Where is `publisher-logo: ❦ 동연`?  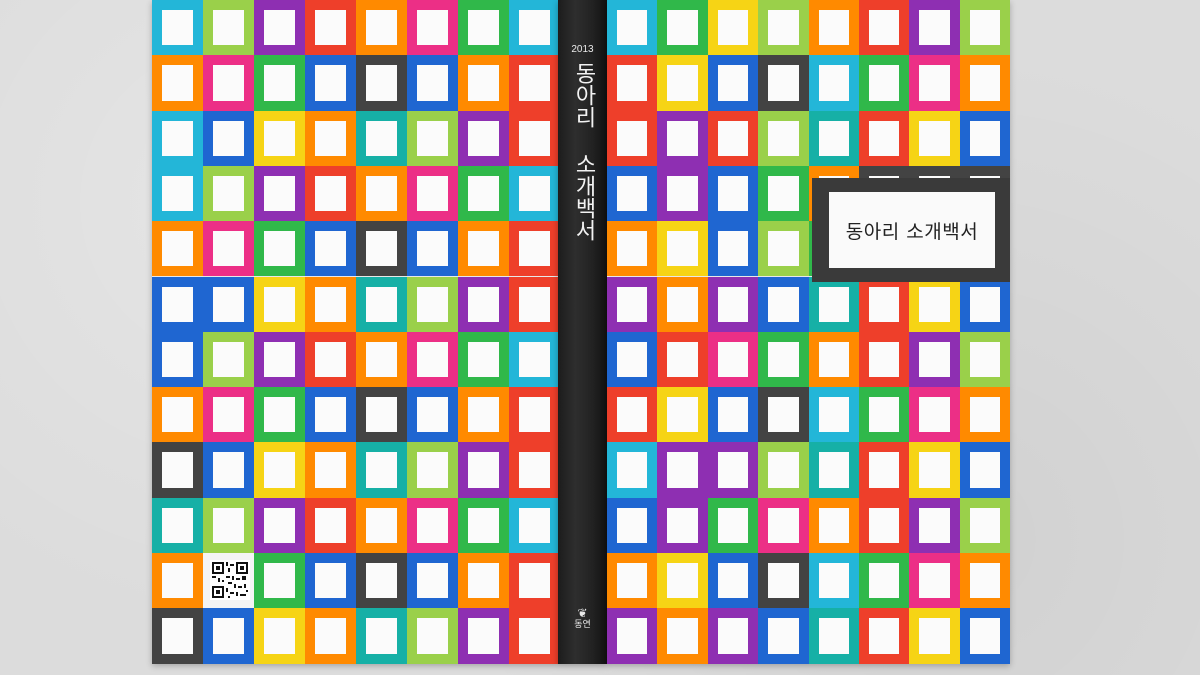
publisher-logo: ❦ 동연 is located at coordinates (582, 618).